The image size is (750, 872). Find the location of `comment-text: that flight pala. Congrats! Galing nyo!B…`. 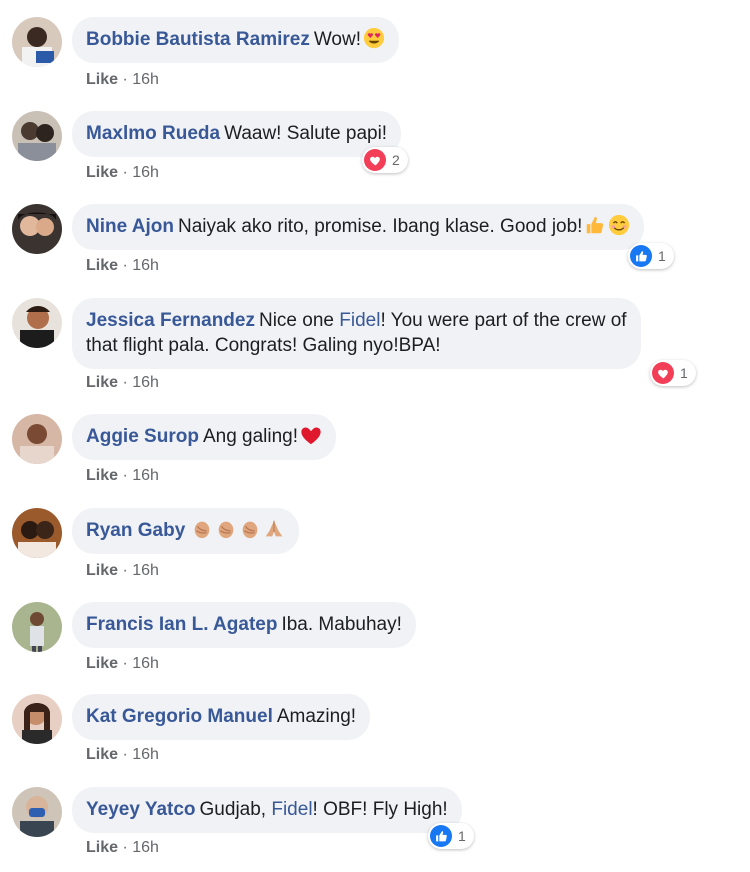

comment-text: that flight pala. Congrats! Galing nyo!B… is located at coordinates (263, 345).